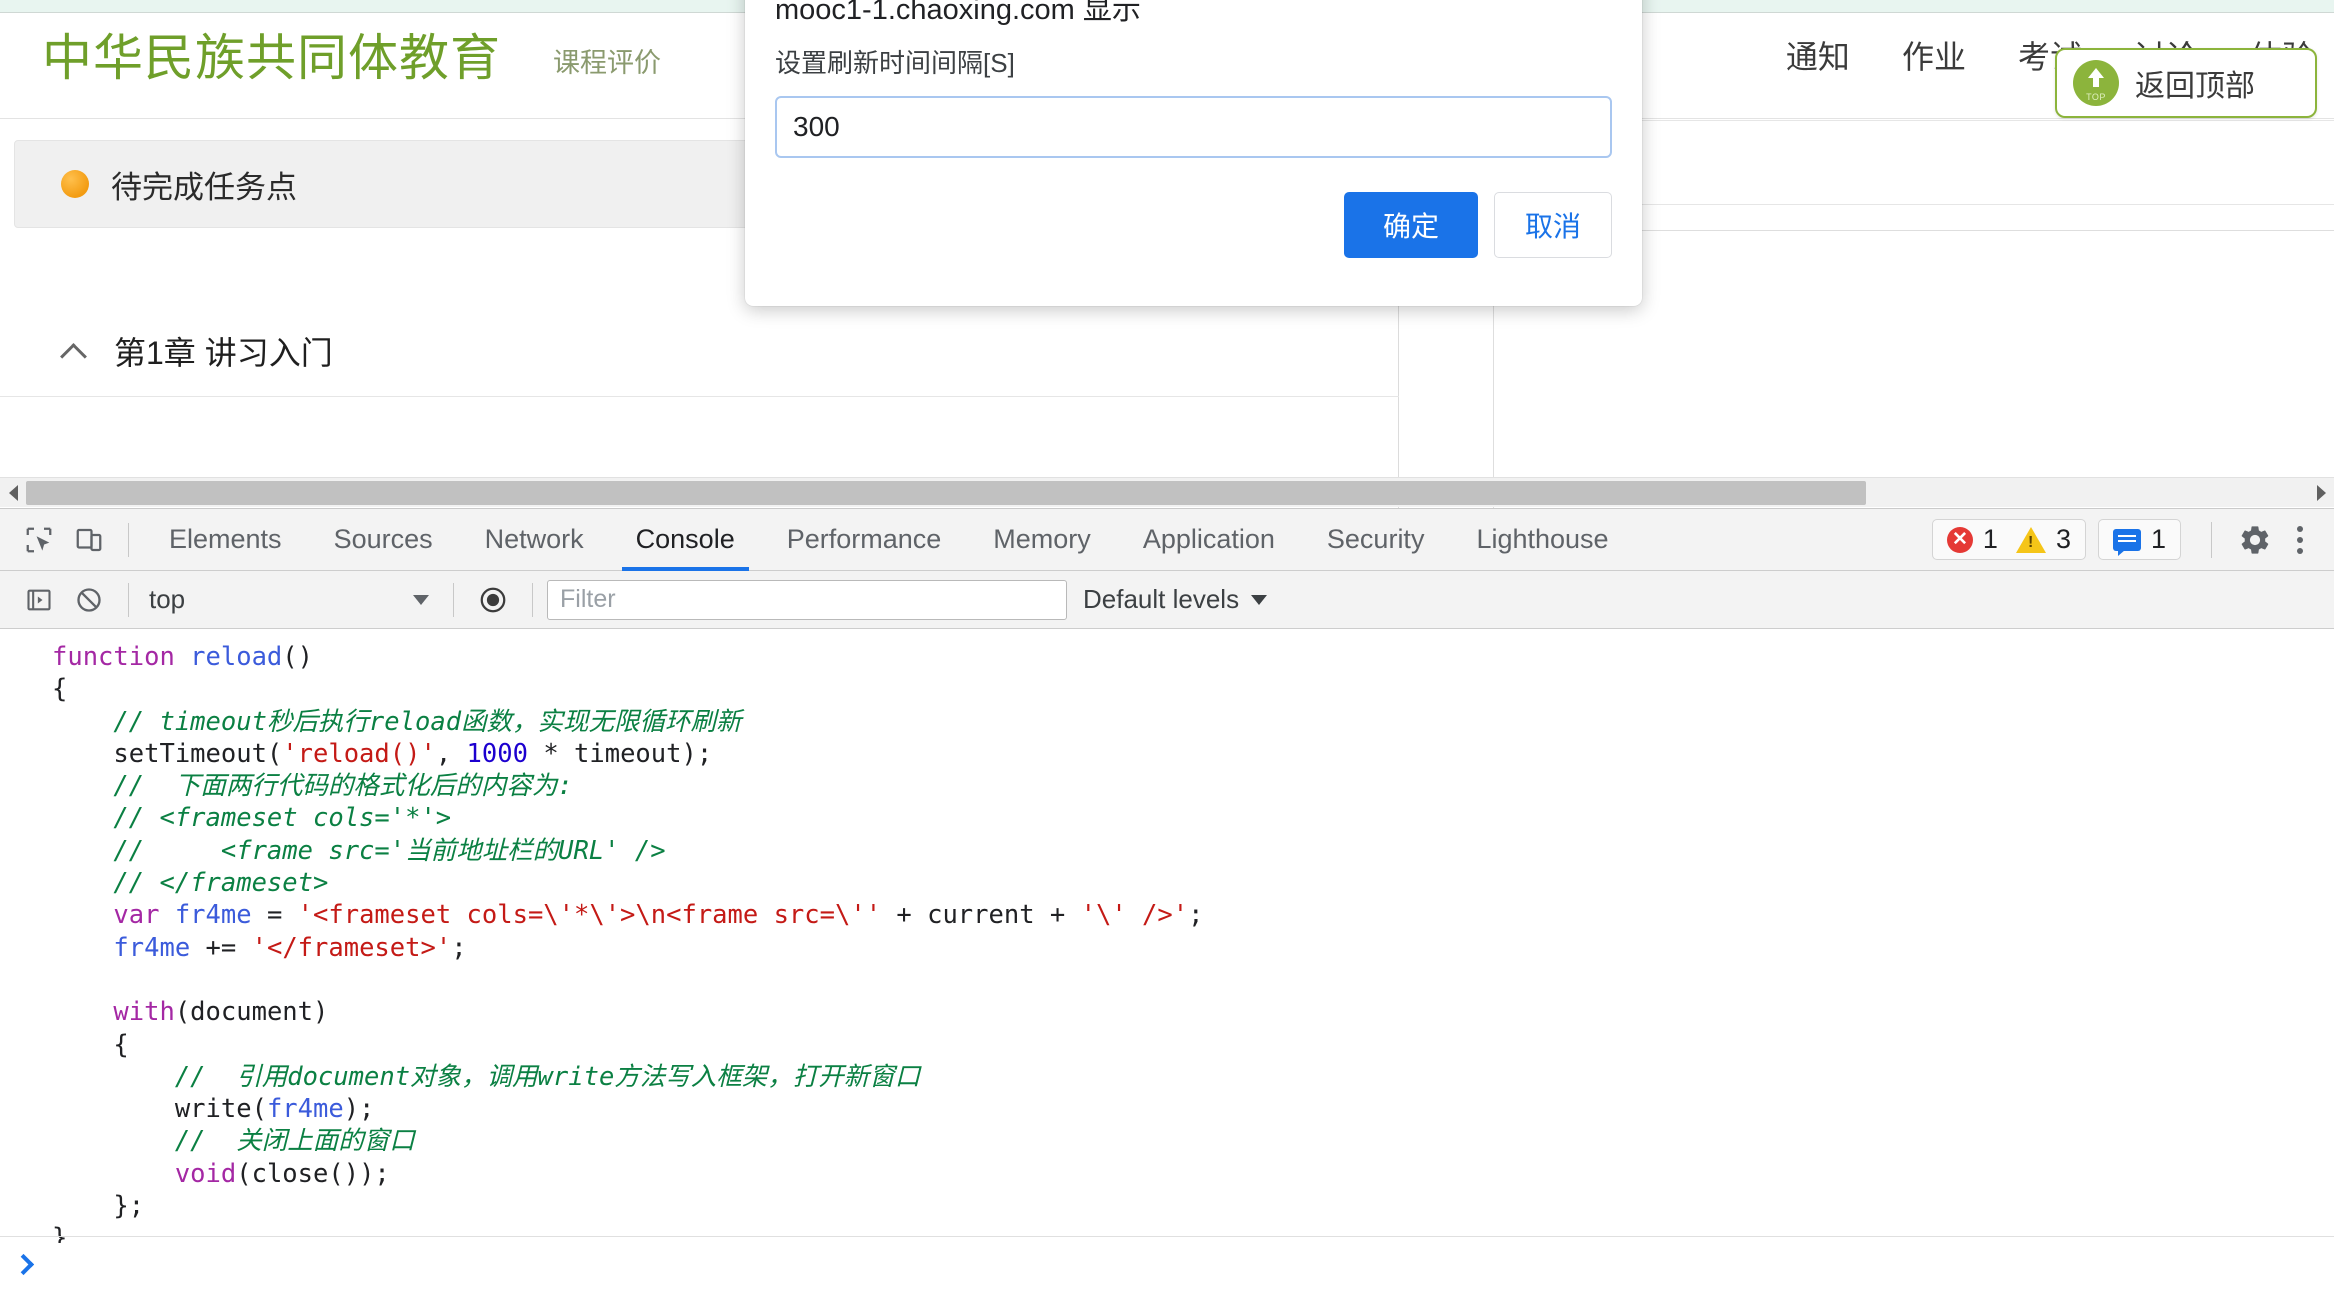  What do you see at coordinates (864, 540) in the screenshot?
I see `tab-performance: Performance` at bounding box center [864, 540].